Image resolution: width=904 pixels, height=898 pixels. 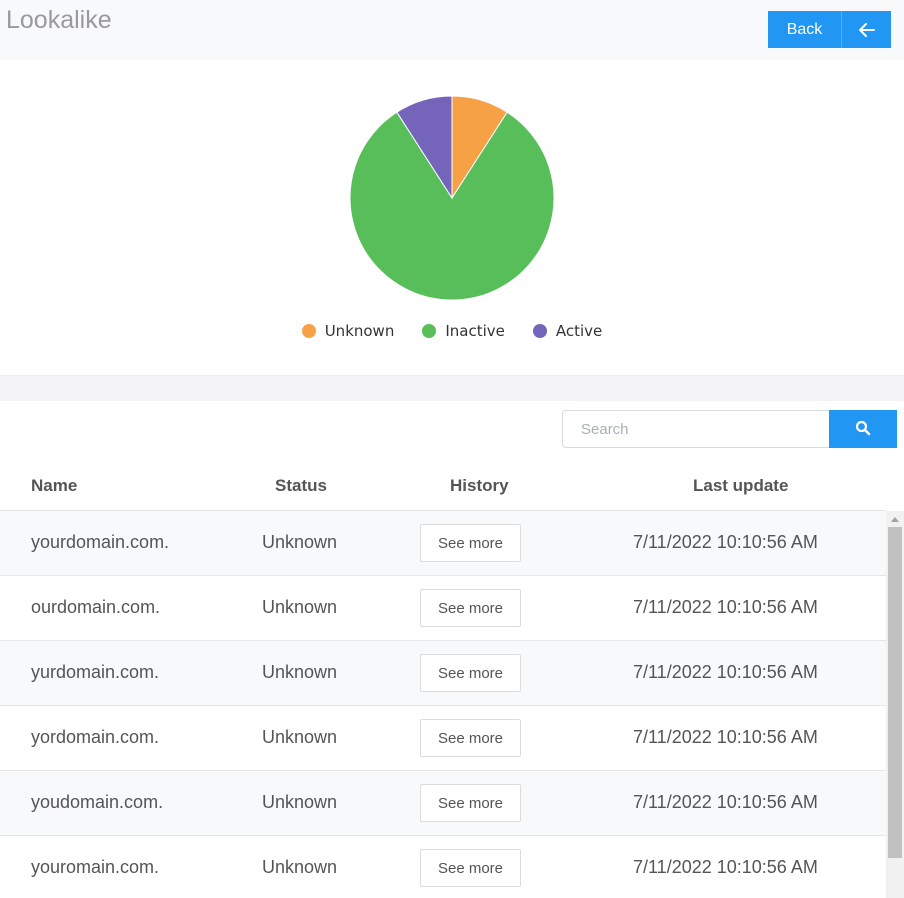 I want to click on domain-name: youdomain.com., so click(x=97, y=802).